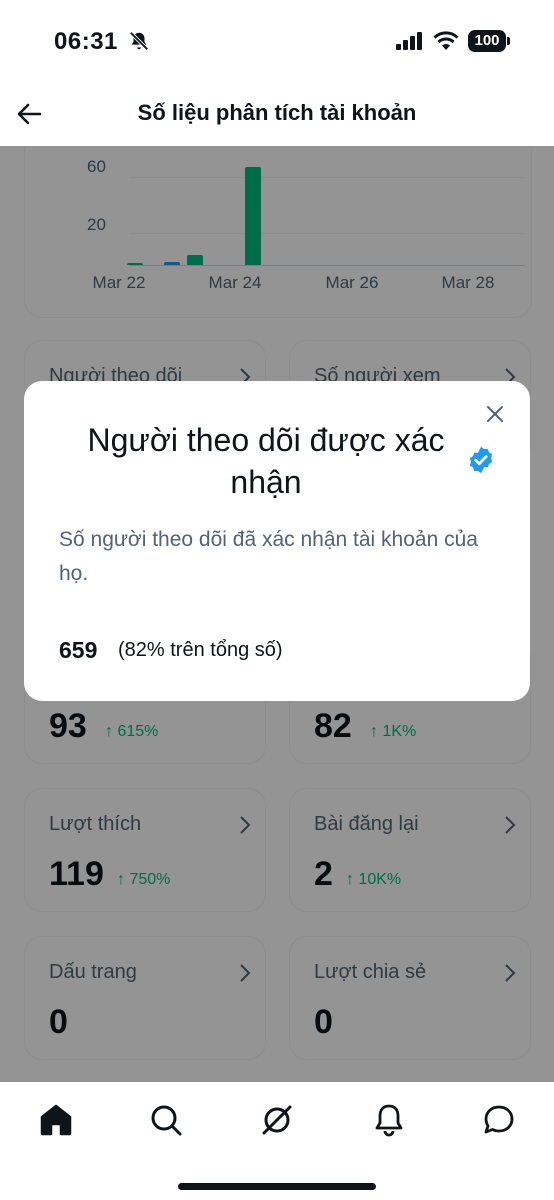 Image resolution: width=554 pixels, height=1200 pixels. Describe the element at coordinates (166, 1120) in the screenshot. I see `search-icon` at that location.